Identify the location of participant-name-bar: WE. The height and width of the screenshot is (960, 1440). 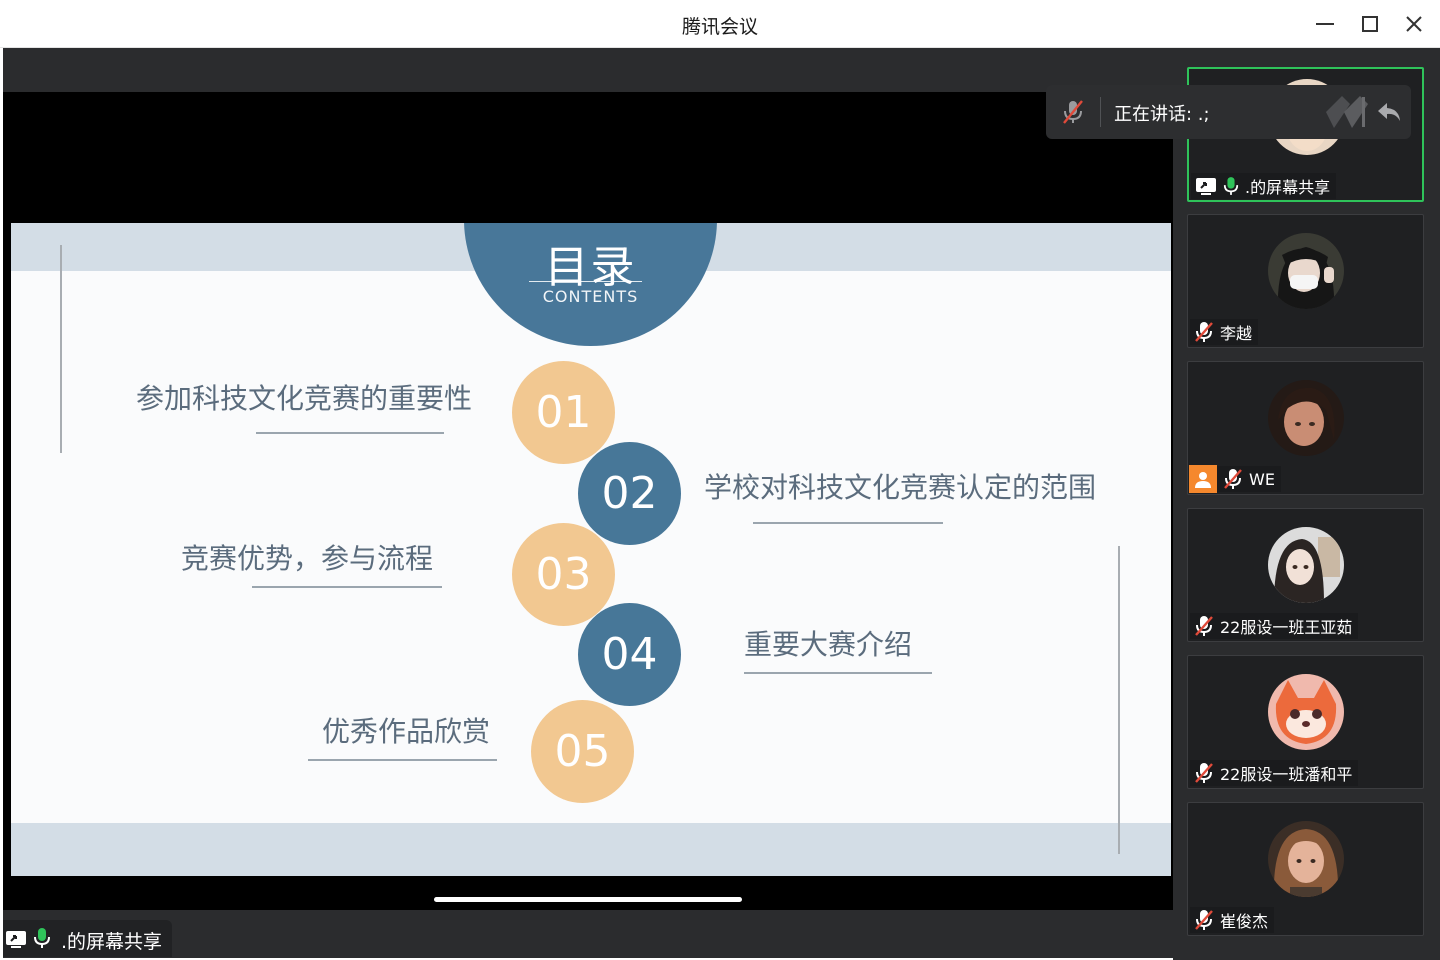
(1235, 479).